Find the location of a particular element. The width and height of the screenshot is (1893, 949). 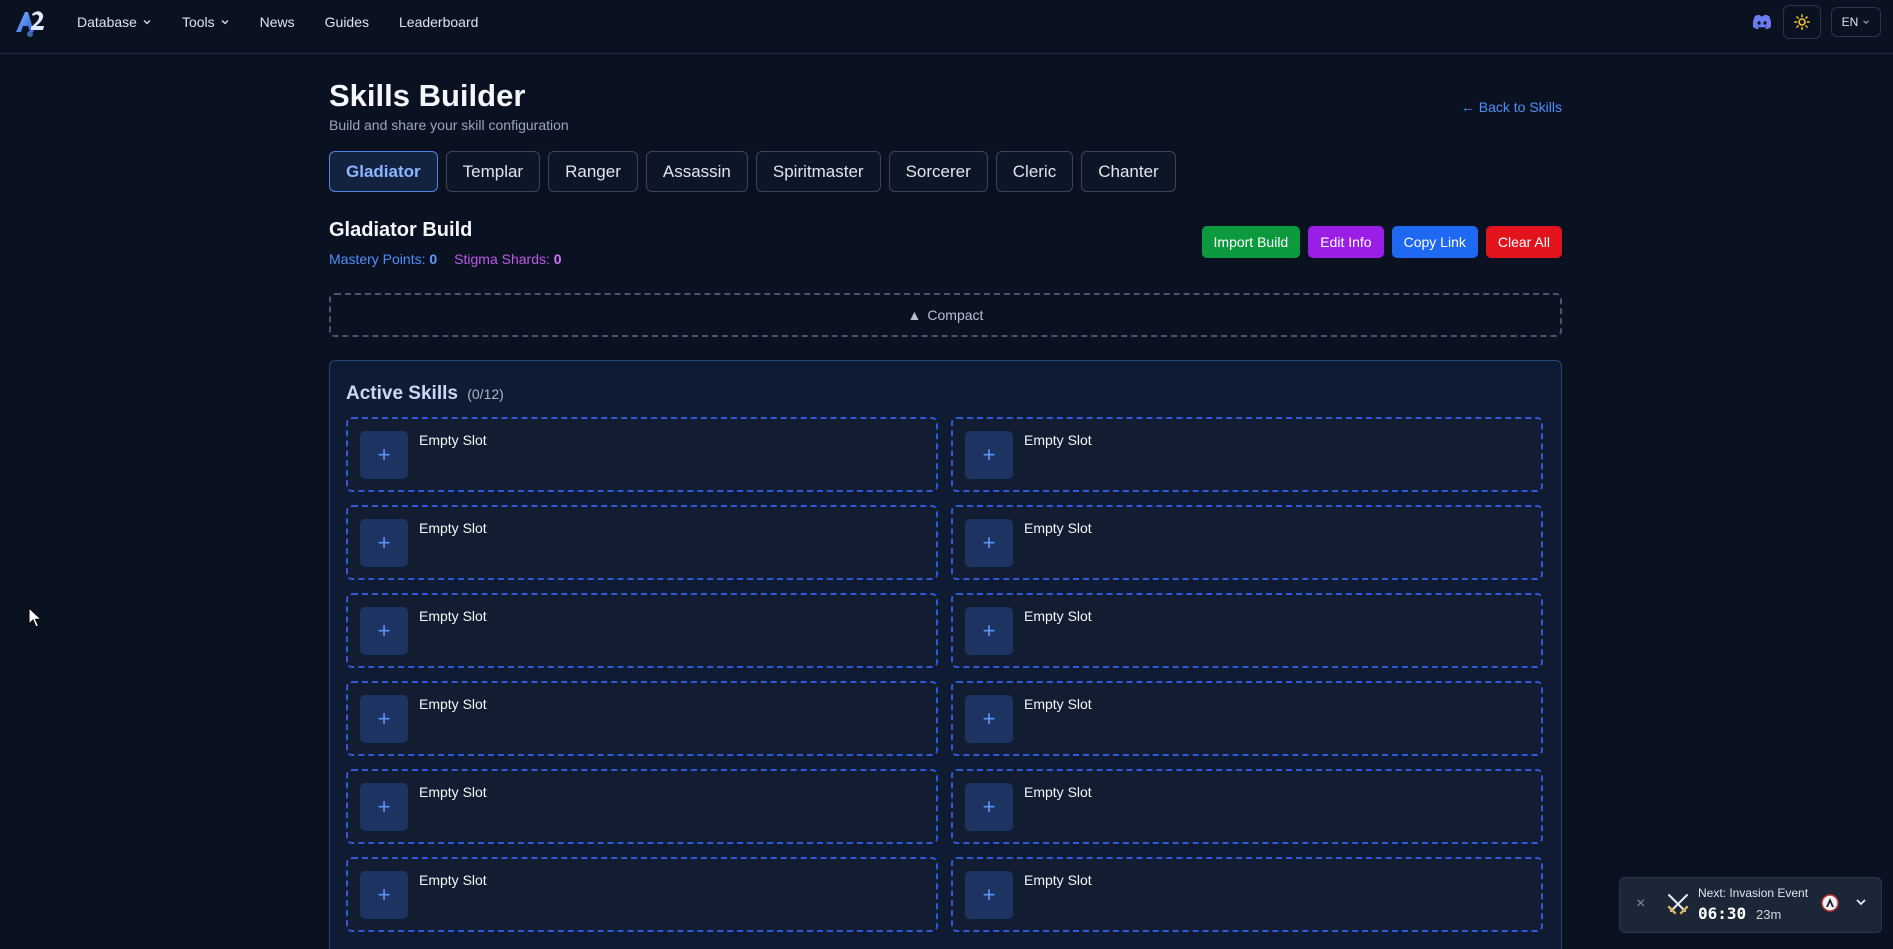

tab-sorcerer: Sorcerer is located at coordinates (938, 171).